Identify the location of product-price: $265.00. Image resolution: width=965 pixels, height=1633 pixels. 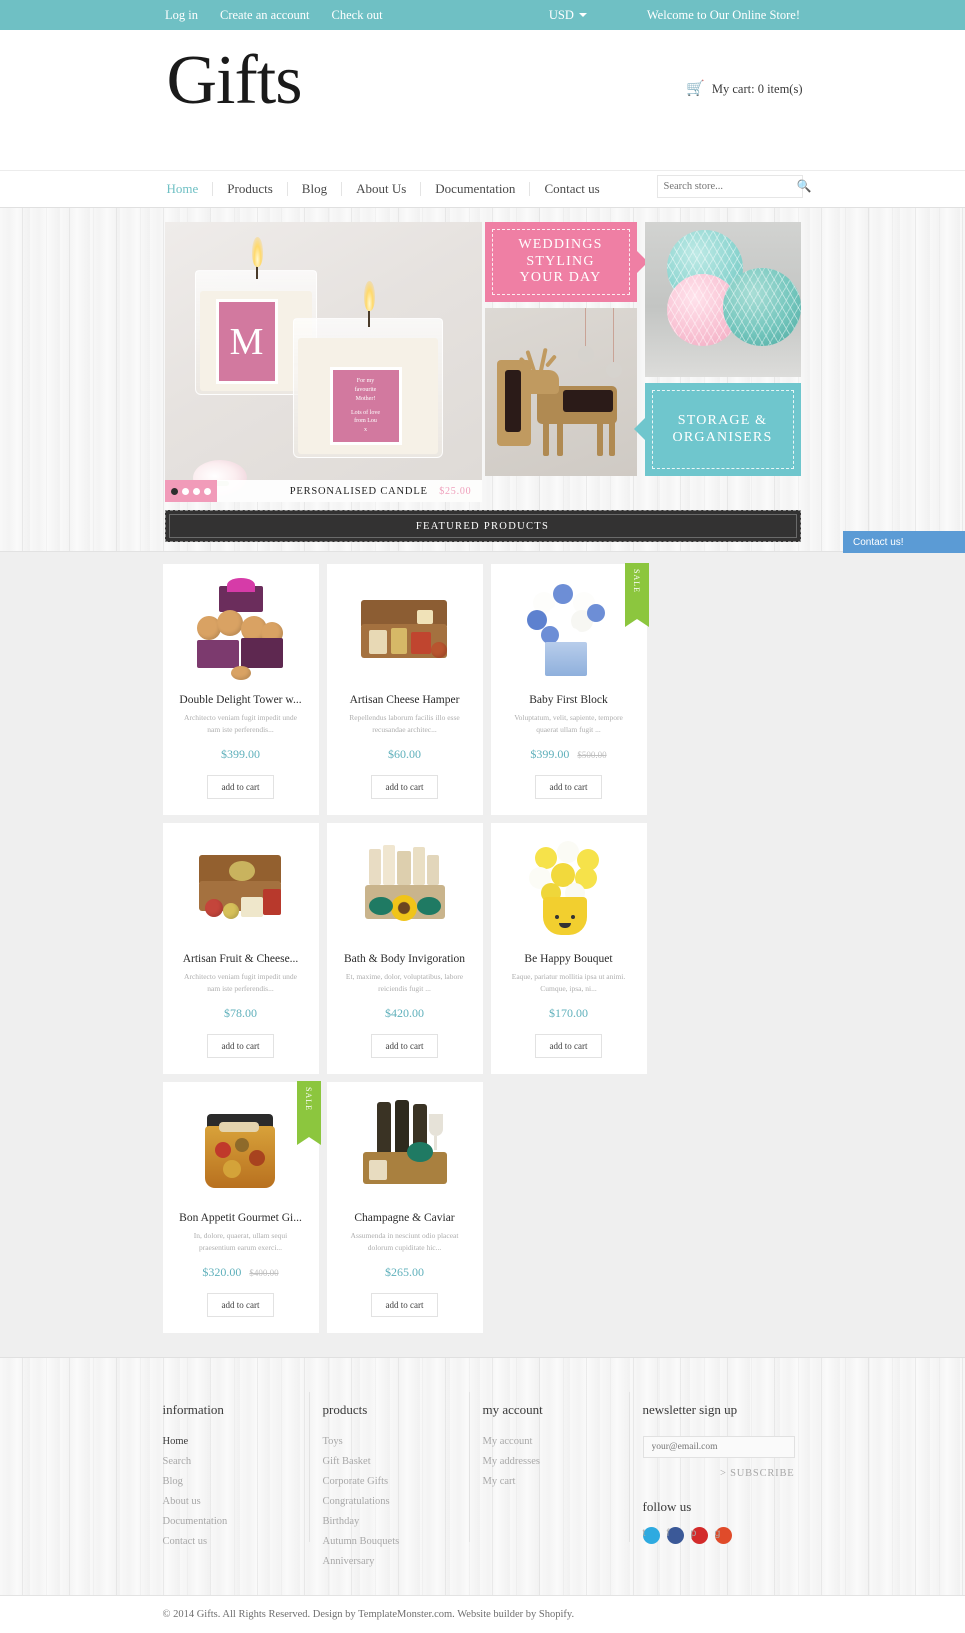
(404, 1272).